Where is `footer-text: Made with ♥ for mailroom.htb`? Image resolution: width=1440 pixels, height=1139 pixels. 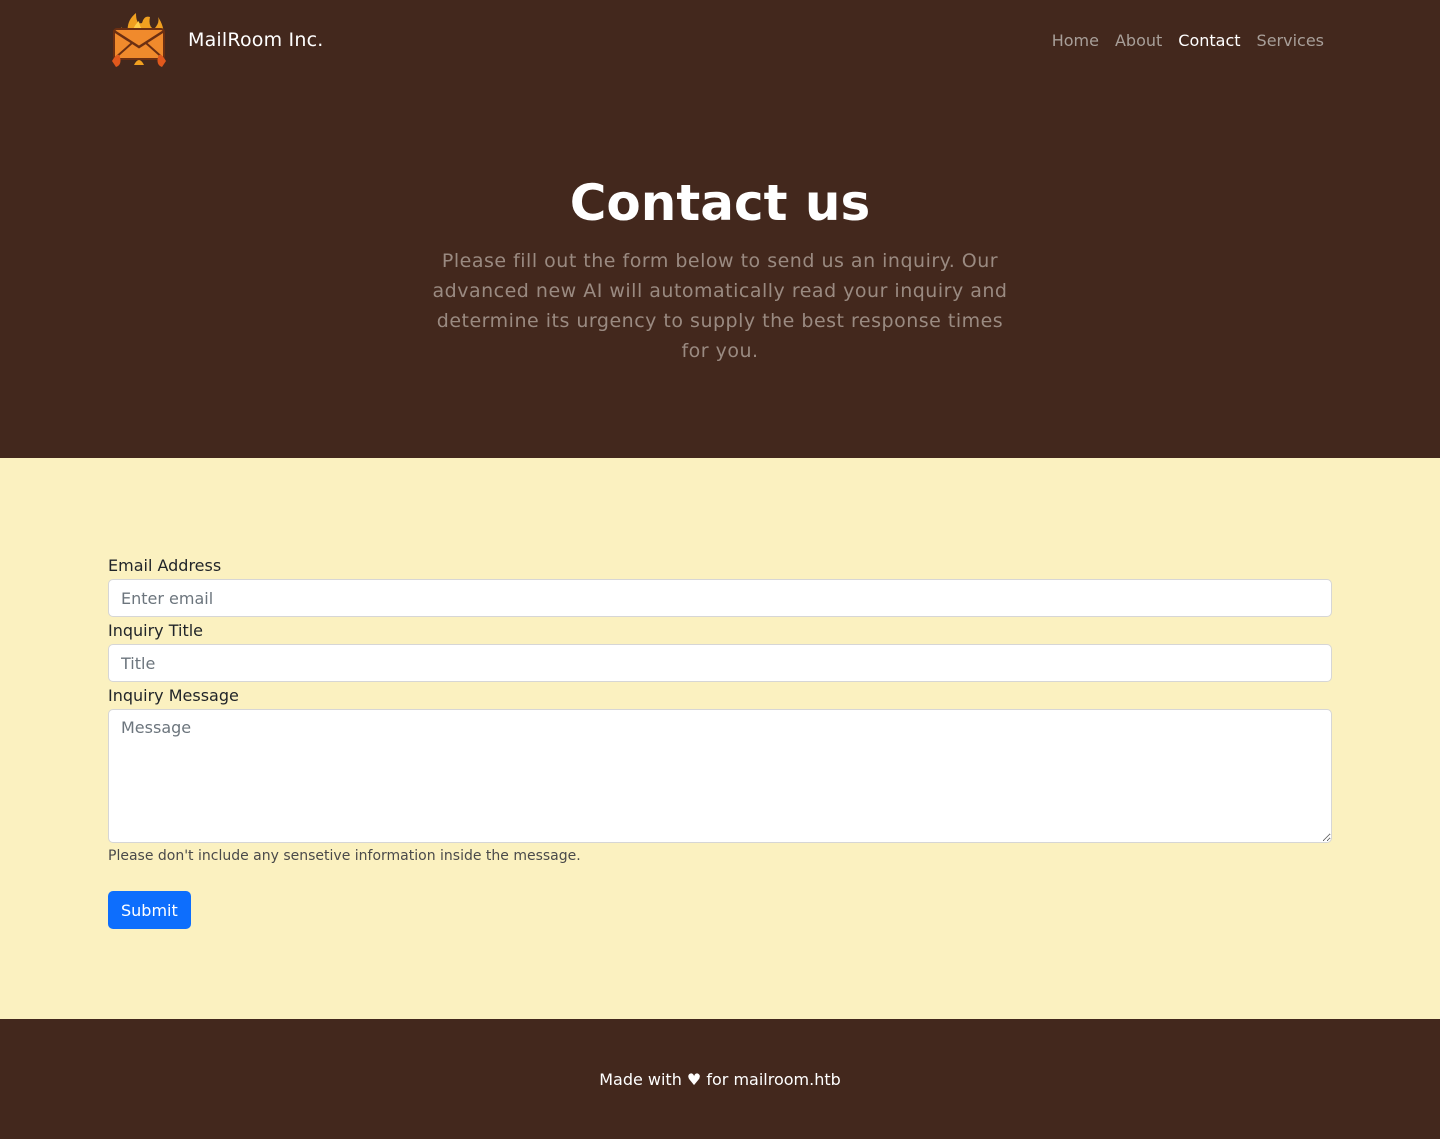
footer-text: Made with ♥ for mailroom.htb is located at coordinates (720, 1079).